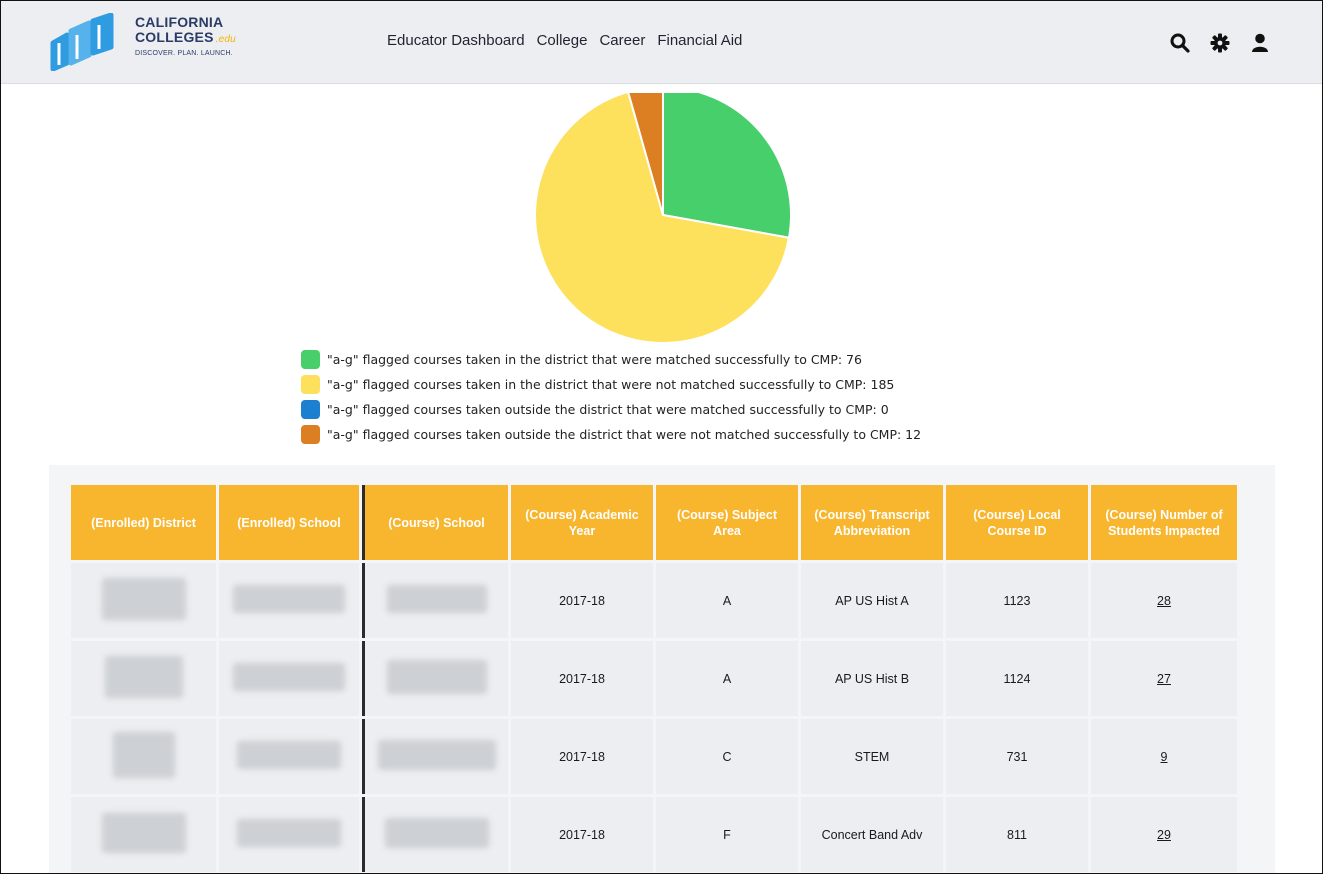 The height and width of the screenshot is (874, 1323). I want to click on logo-edu: .edu, so click(225, 39).